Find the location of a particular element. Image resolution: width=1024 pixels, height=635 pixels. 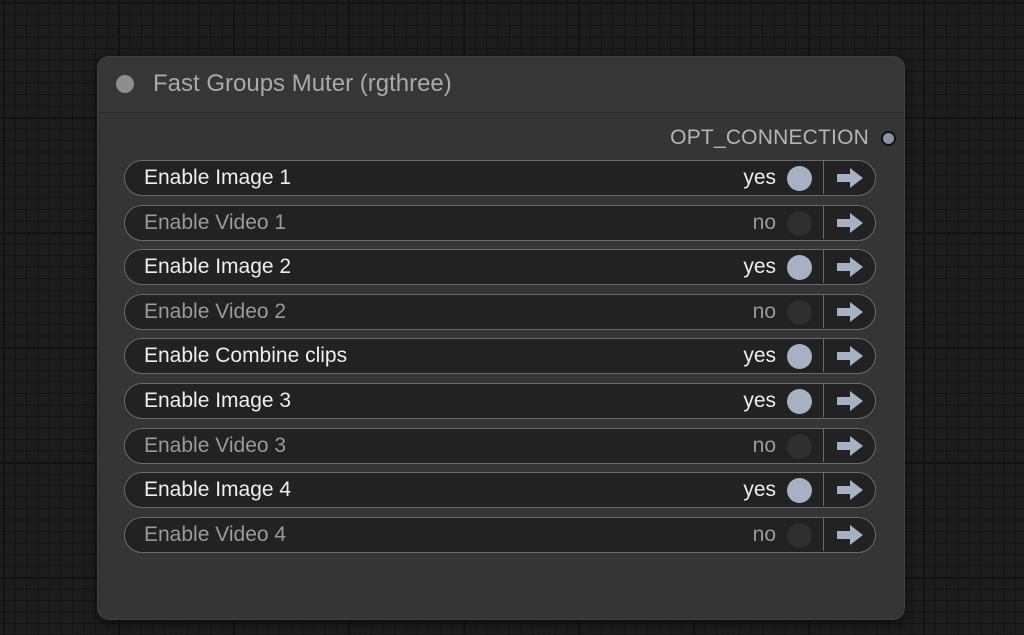

output-label: OPT_CONNECTION is located at coordinates (769, 137).